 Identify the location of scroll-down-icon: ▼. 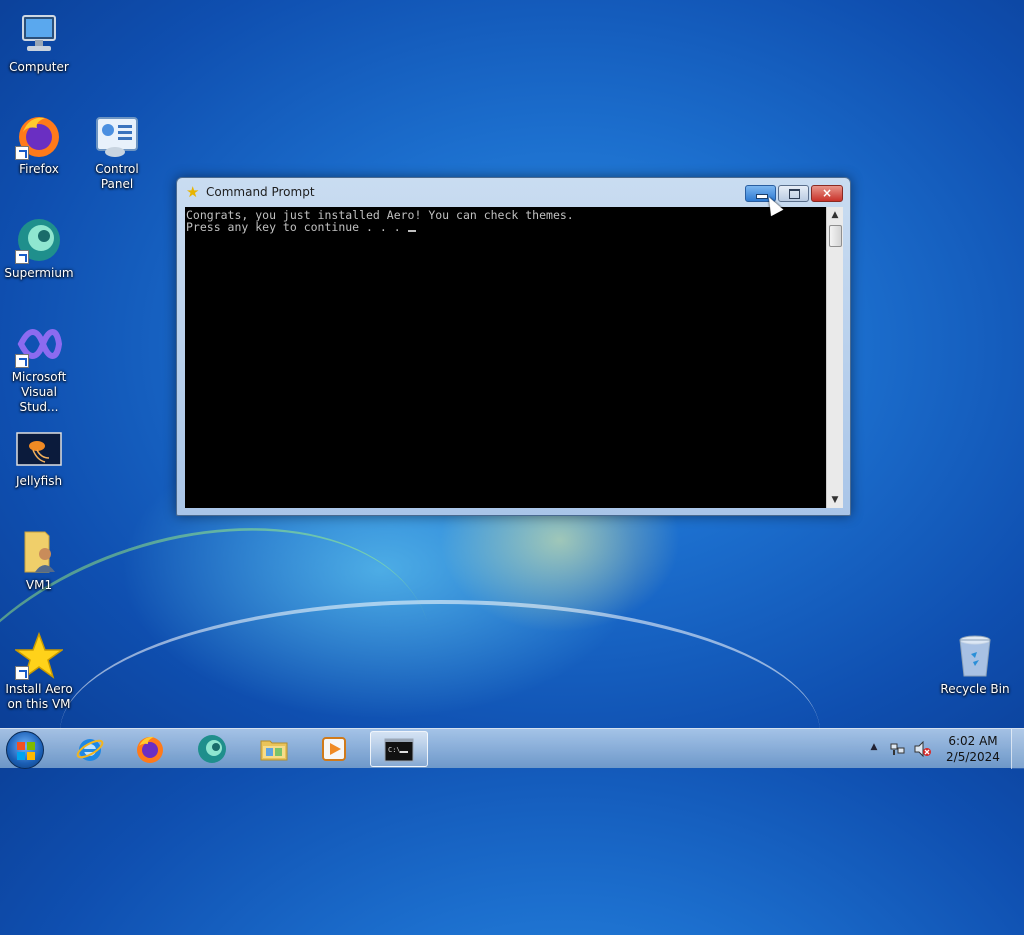
(835, 500).